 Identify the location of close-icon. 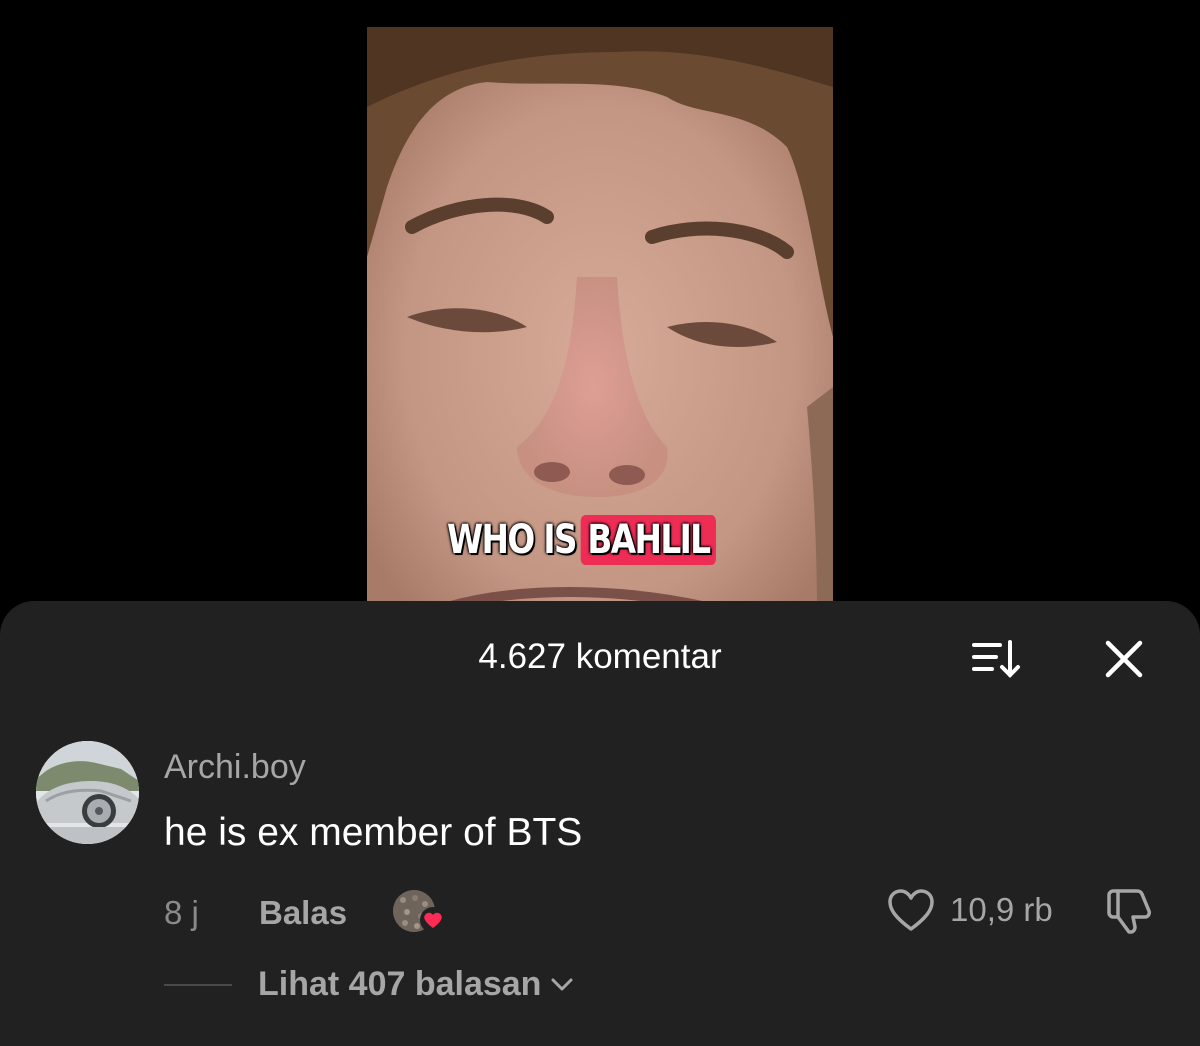
(1124, 659).